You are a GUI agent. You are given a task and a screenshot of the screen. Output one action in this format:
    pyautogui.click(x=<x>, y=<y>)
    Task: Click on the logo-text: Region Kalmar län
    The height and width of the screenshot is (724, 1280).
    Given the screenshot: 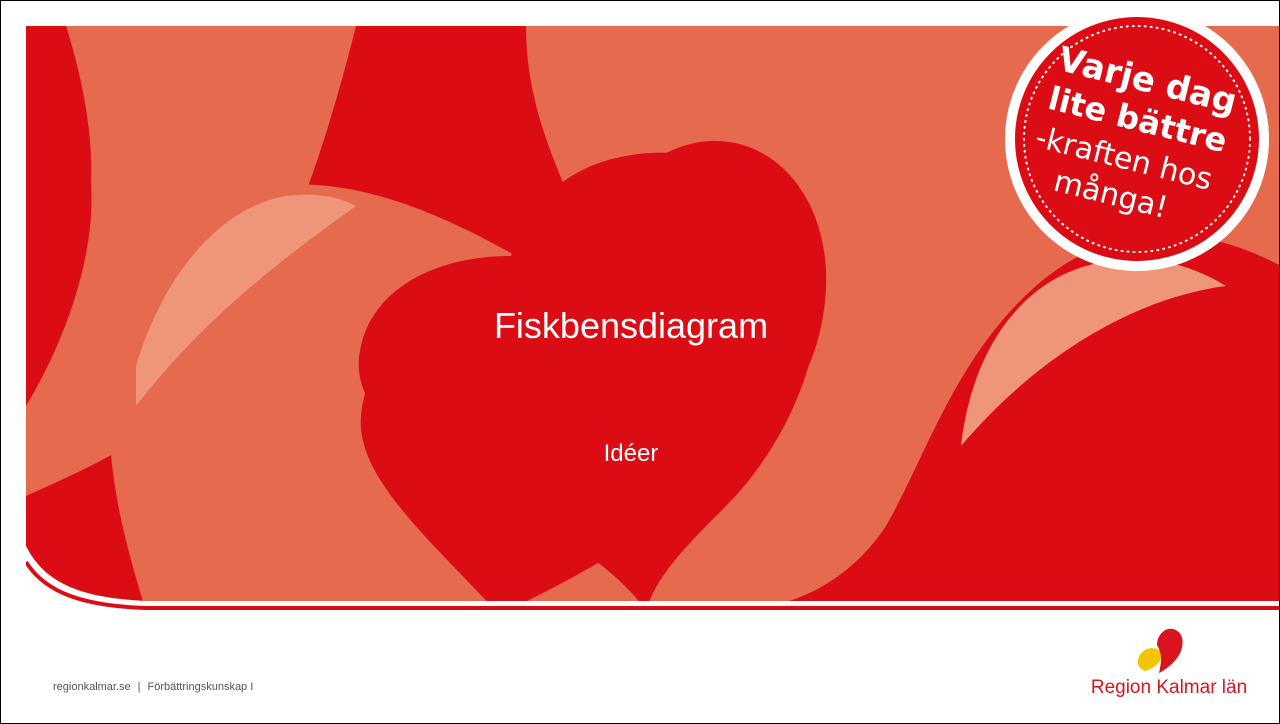 What is the action you would take?
    pyautogui.click(x=1169, y=687)
    